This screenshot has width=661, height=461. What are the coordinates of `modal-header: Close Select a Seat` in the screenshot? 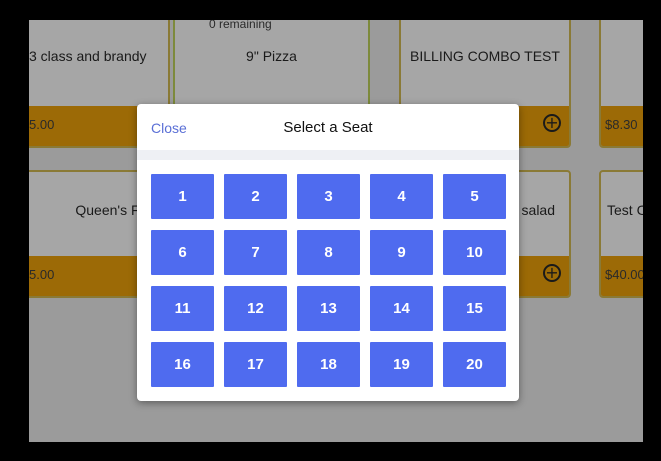 It's located at (328, 132).